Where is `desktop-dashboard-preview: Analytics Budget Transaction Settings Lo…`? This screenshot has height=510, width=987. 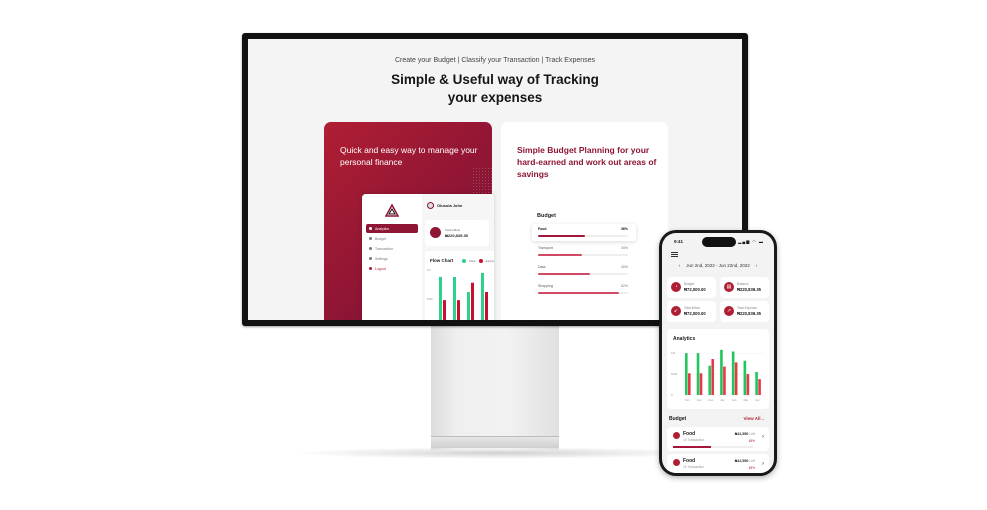
desktop-dashboard-preview: Analytics Budget Transaction Settings Lo… is located at coordinates (428, 257).